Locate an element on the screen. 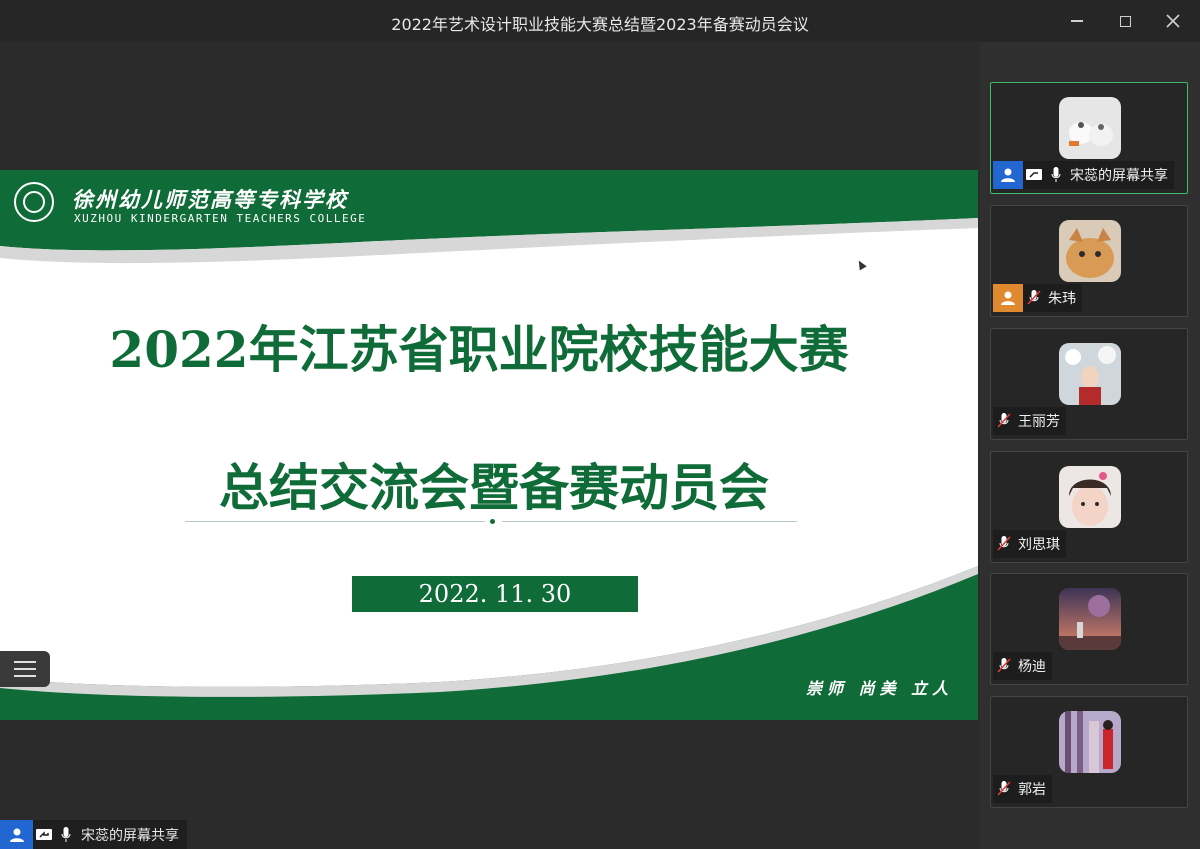  participant-tile: 杨迪 is located at coordinates (1089, 629).